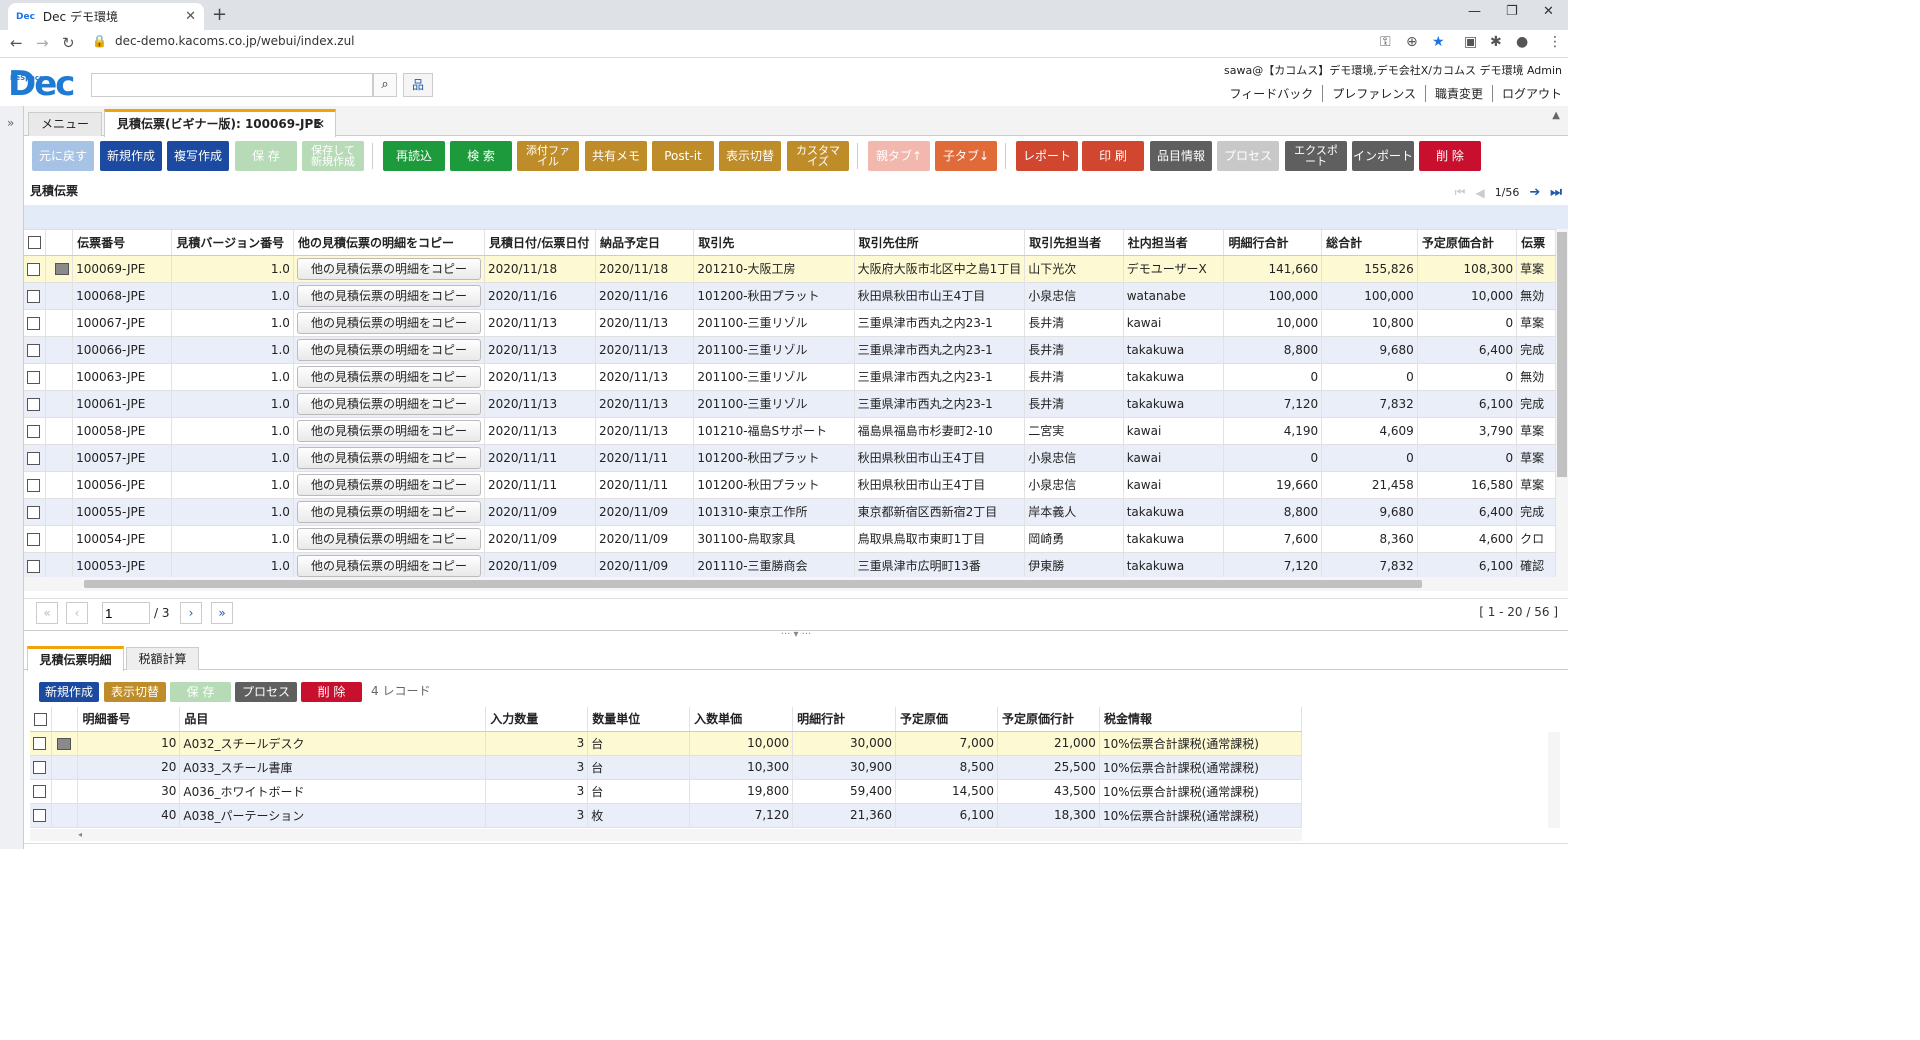 This screenshot has height=1040, width=1920. I want to click on page-input, so click(126, 613).